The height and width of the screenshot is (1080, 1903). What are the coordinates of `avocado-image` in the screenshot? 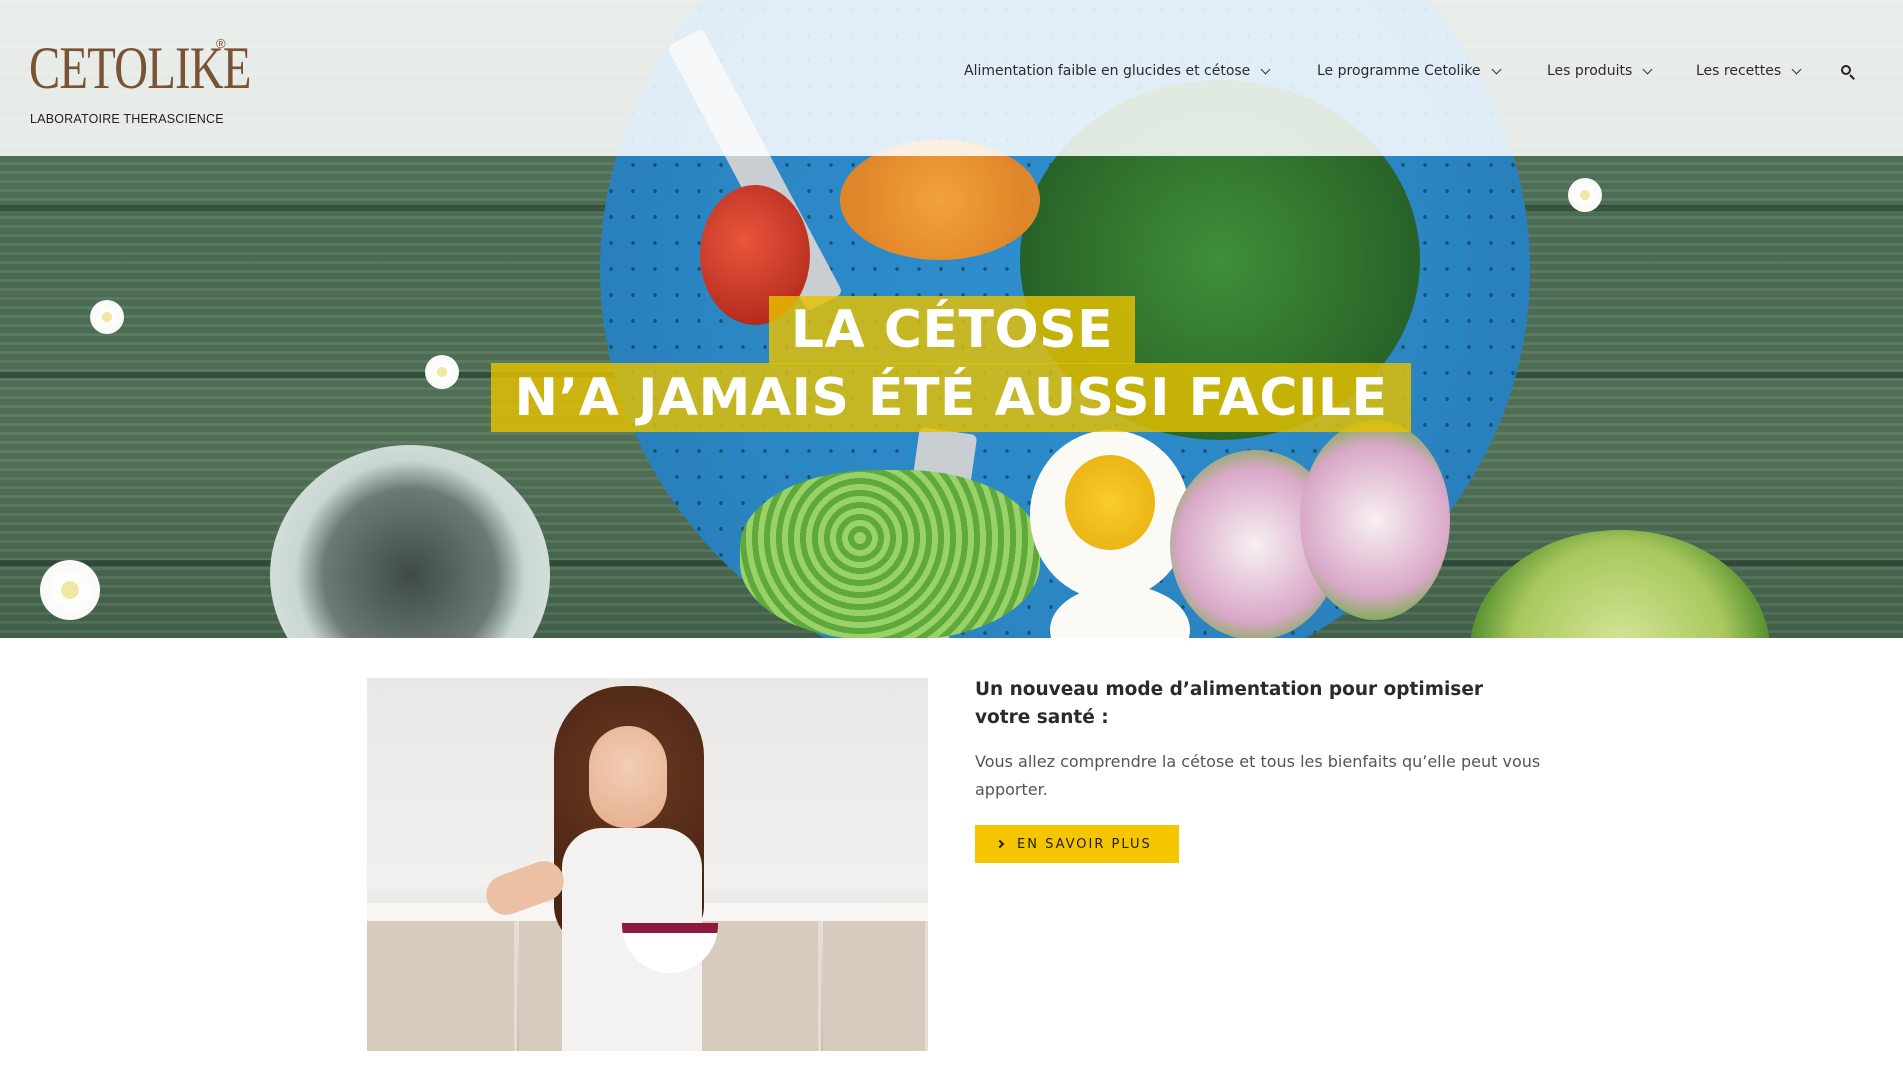 It's located at (1620, 584).